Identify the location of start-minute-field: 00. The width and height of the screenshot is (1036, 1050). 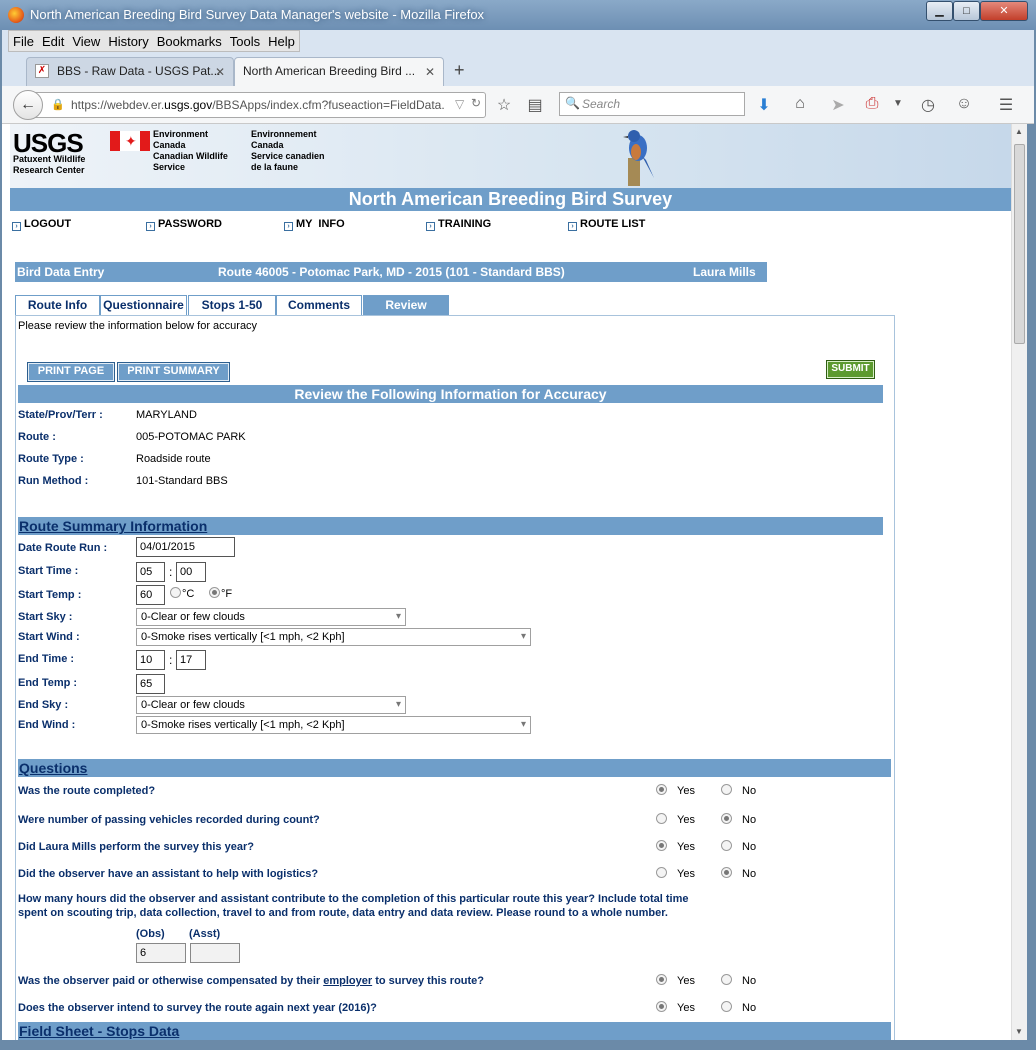
(191, 572).